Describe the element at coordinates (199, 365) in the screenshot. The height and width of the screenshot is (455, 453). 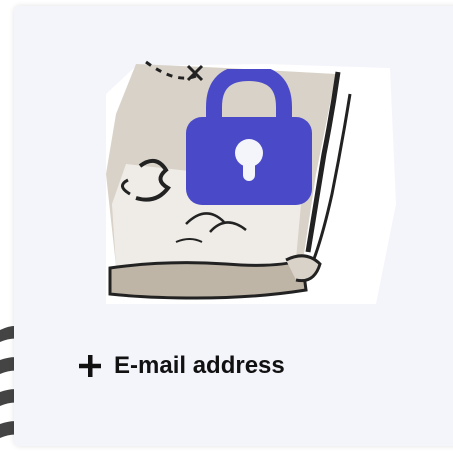
I see `add-email-label: E-mail address` at that location.